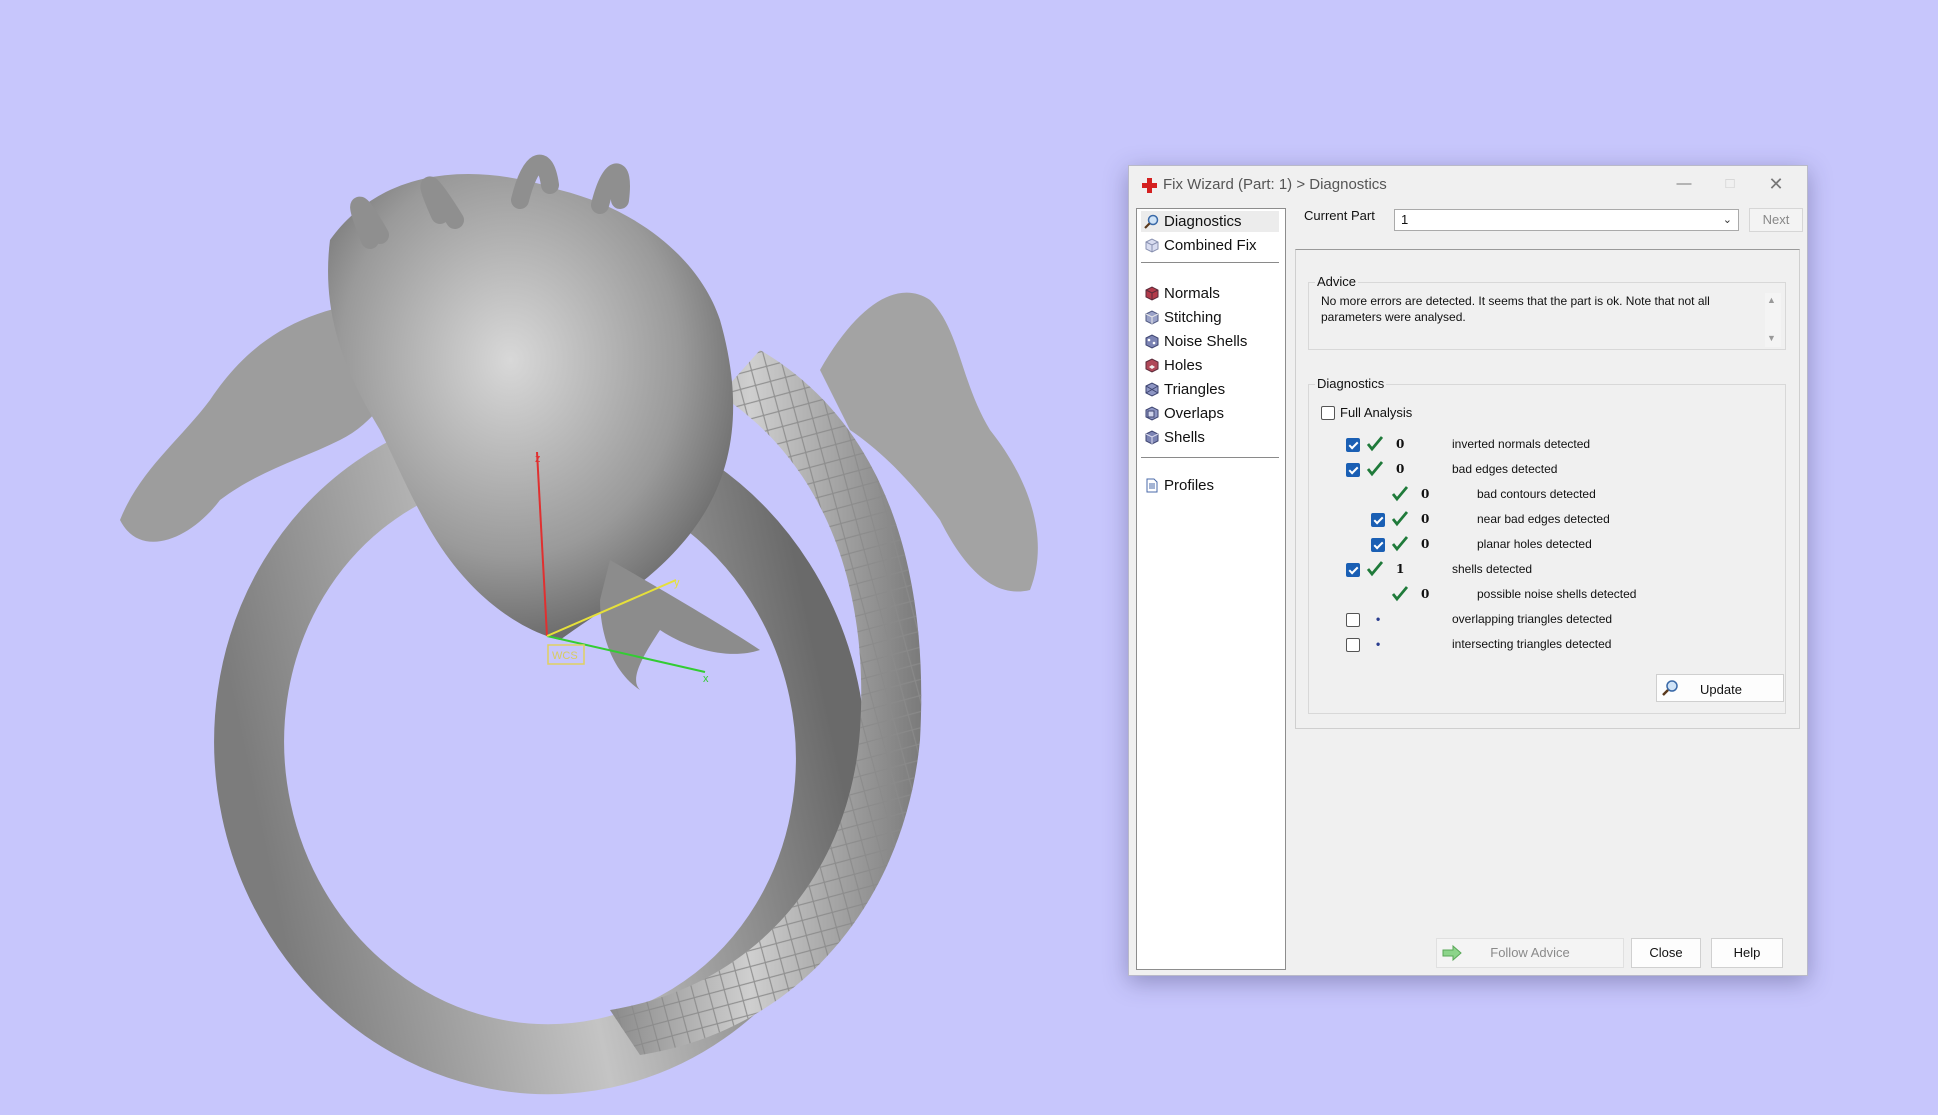  Describe the element at coordinates (1152, 341) in the screenshot. I see `noise-shells-icon` at that location.